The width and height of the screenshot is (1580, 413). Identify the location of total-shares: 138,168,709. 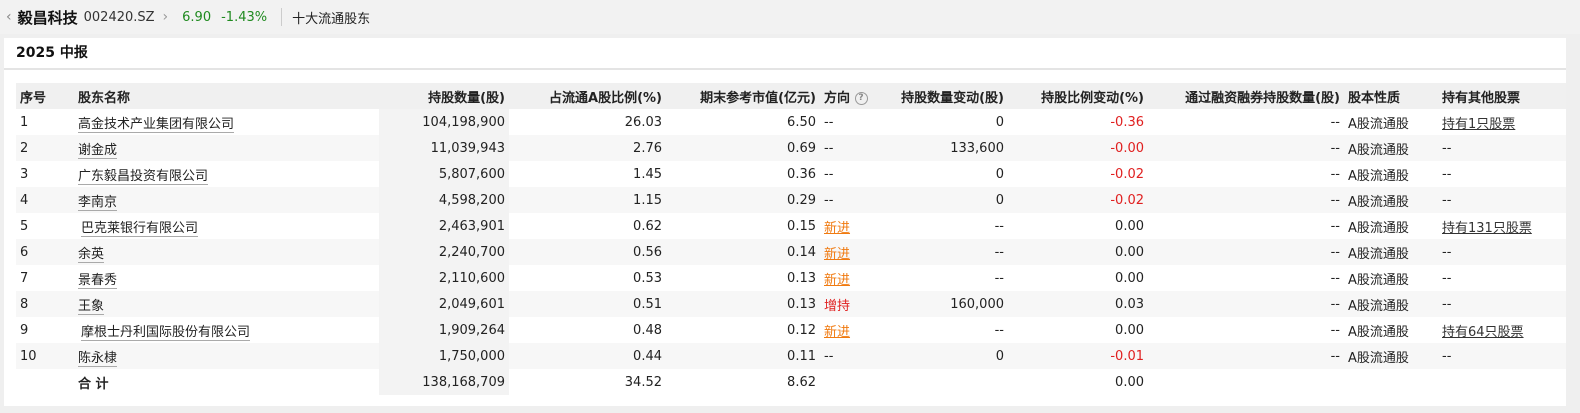
(444, 382).